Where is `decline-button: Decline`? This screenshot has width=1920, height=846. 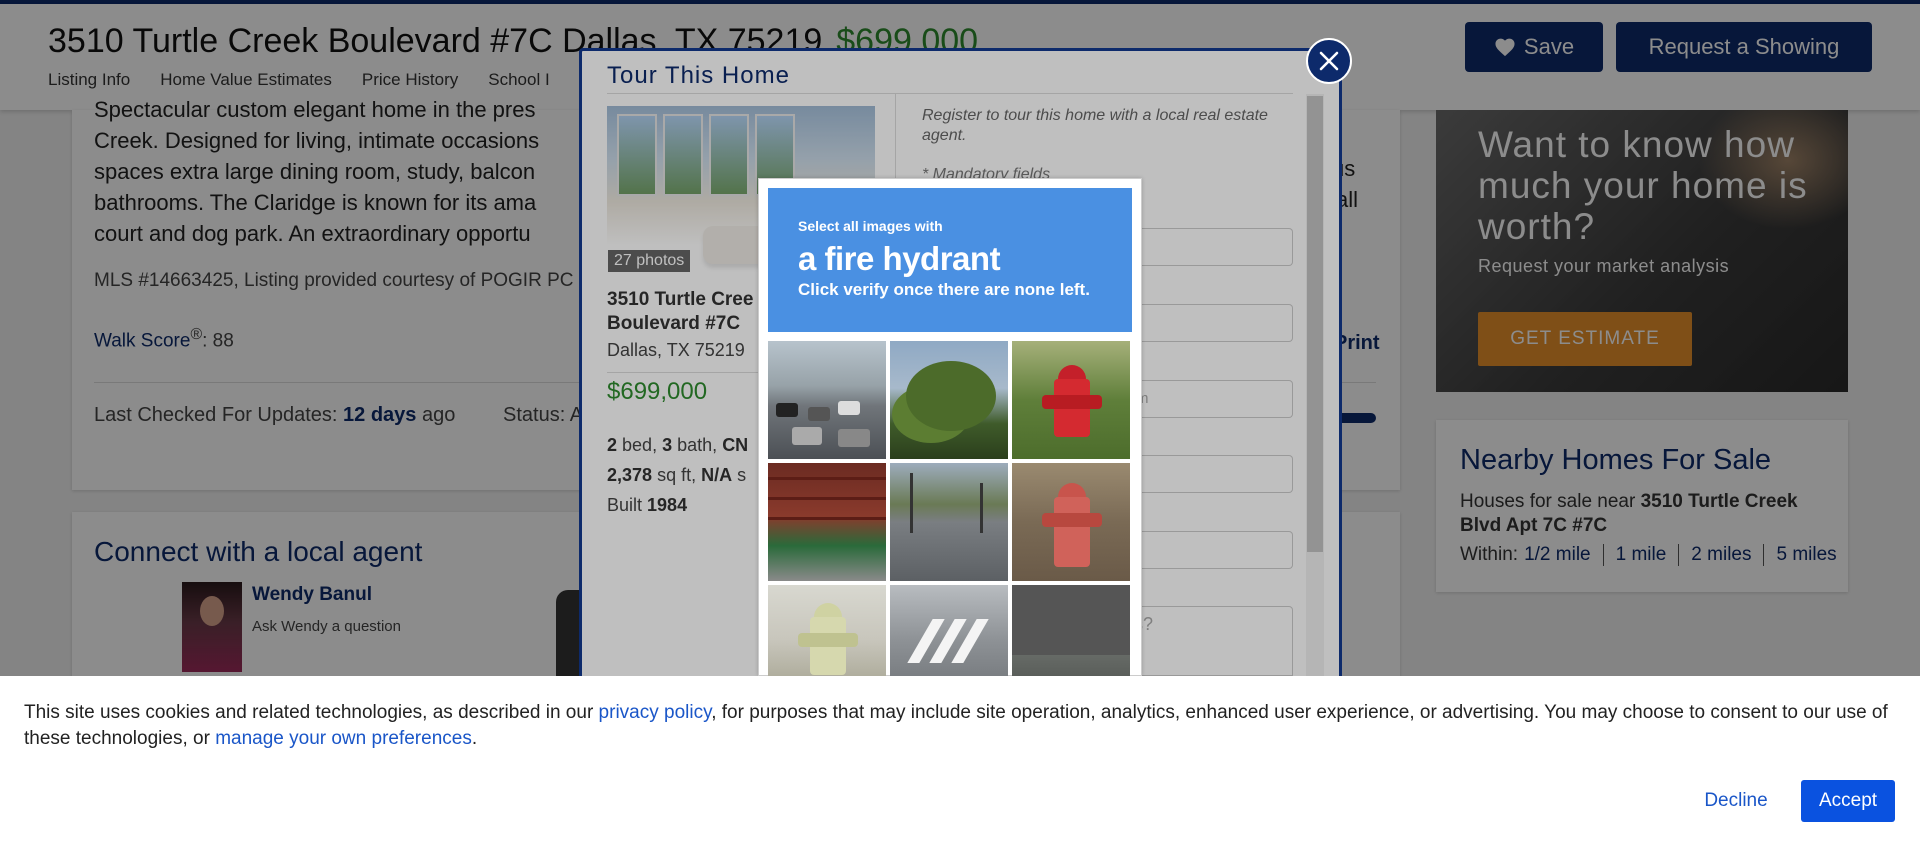 decline-button: Decline is located at coordinates (1736, 801).